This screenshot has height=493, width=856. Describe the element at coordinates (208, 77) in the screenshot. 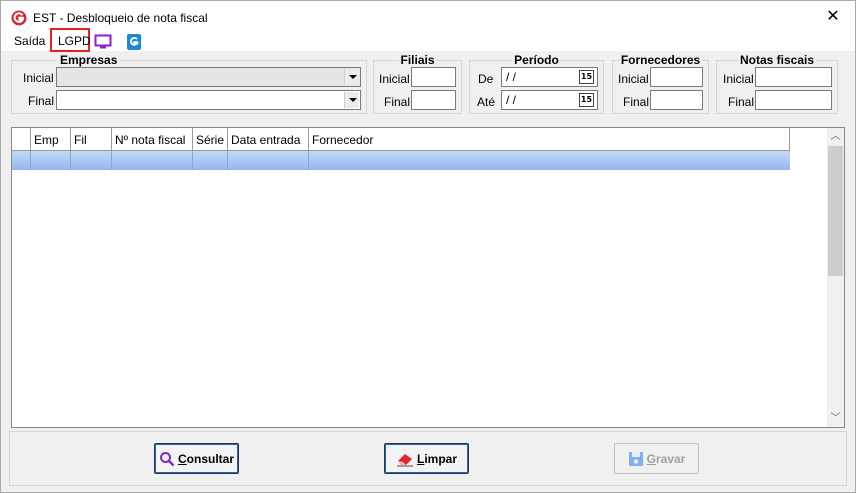

I see `empresas-inicial-combo` at that location.